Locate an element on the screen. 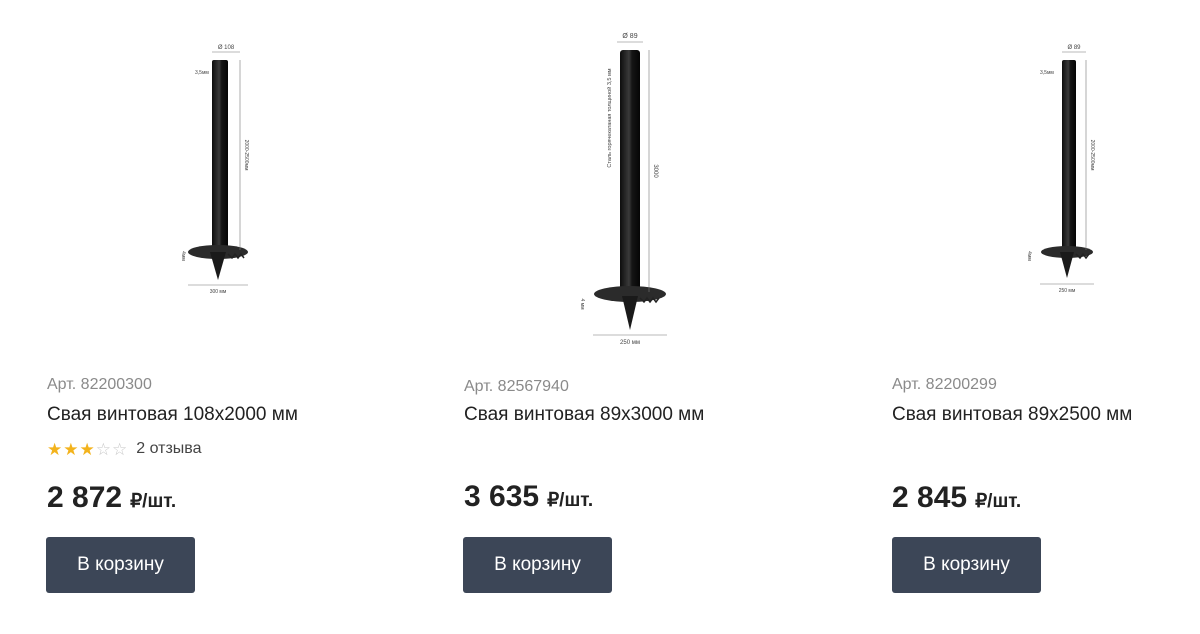  reviews-link: 2 отзыва is located at coordinates (168, 449).